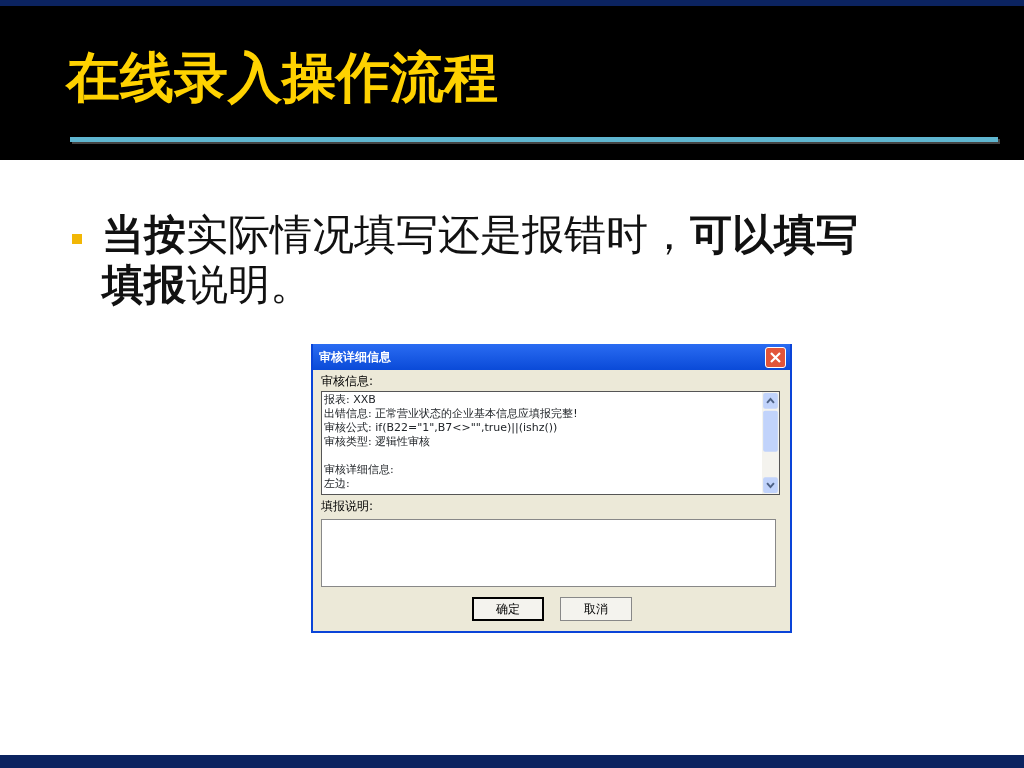 The height and width of the screenshot is (768, 1024). I want to click on close-button, so click(775, 357).